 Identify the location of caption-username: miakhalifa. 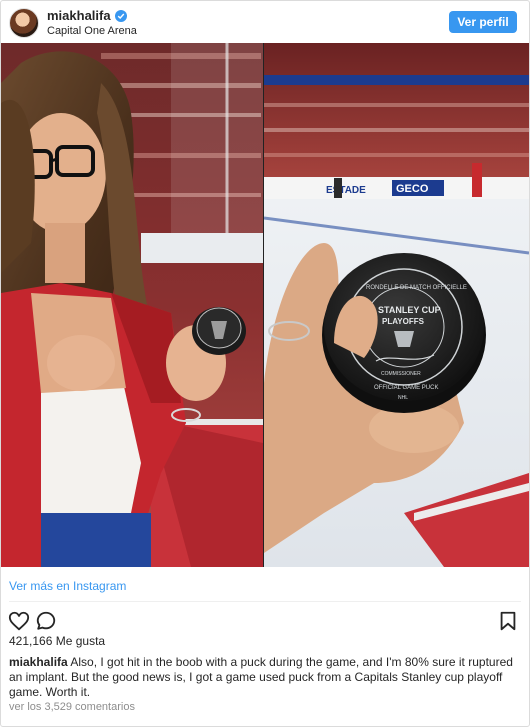
(38, 662).